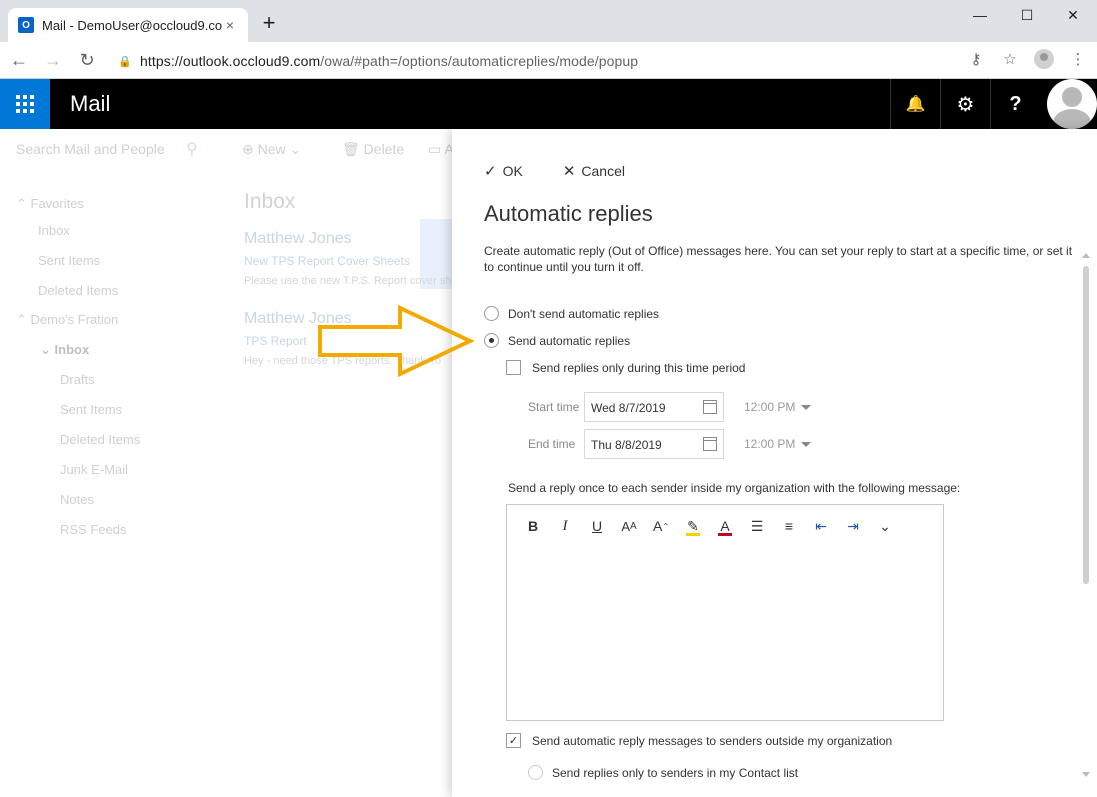 This screenshot has width=1097, height=797. Describe the element at coordinates (491, 313) in the screenshot. I see `dont-send-radio` at that location.